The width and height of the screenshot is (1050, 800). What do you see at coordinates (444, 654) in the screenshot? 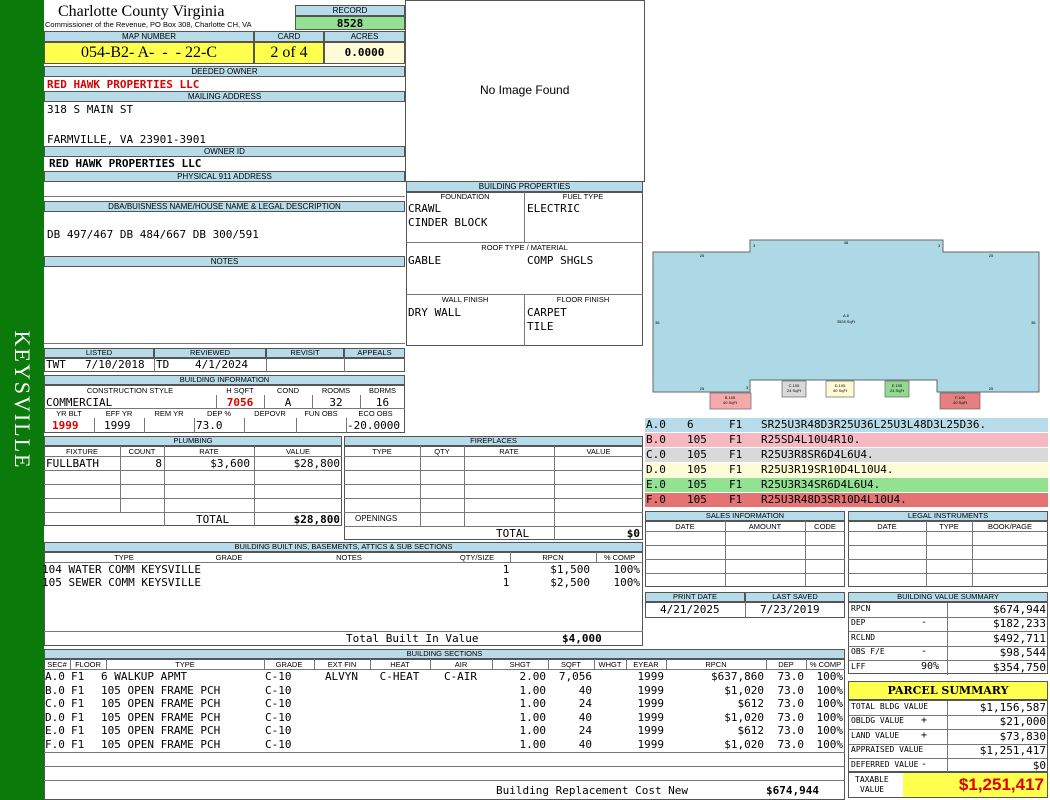
I see `sections-label: BUILDING SECTIONS` at bounding box center [444, 654].